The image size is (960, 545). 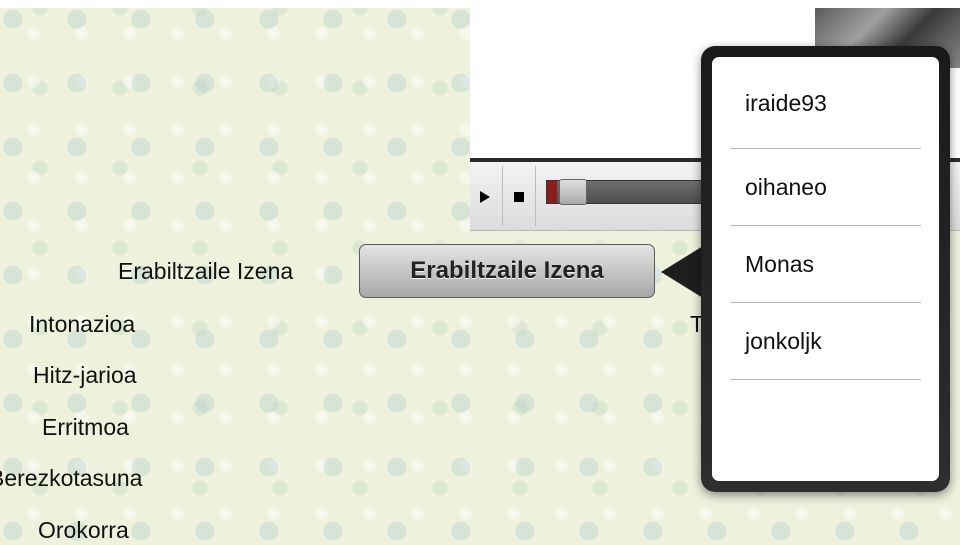 I want to click on popover-arrow, so click(x=682, y=272).